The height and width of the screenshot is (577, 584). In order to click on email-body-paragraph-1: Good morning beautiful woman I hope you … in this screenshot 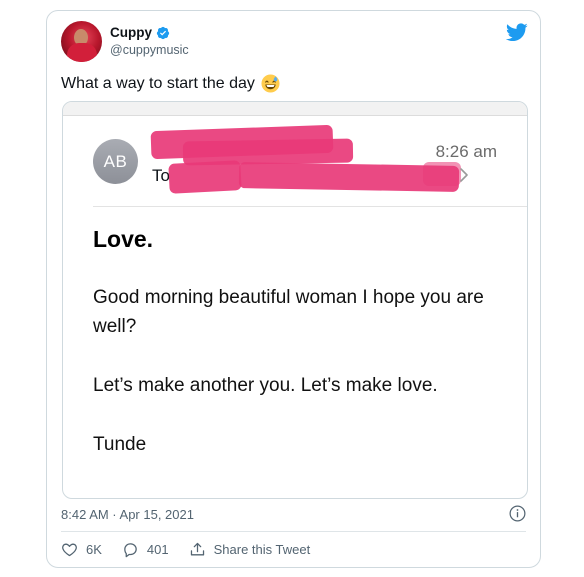, I will do `click(288, 312)`.